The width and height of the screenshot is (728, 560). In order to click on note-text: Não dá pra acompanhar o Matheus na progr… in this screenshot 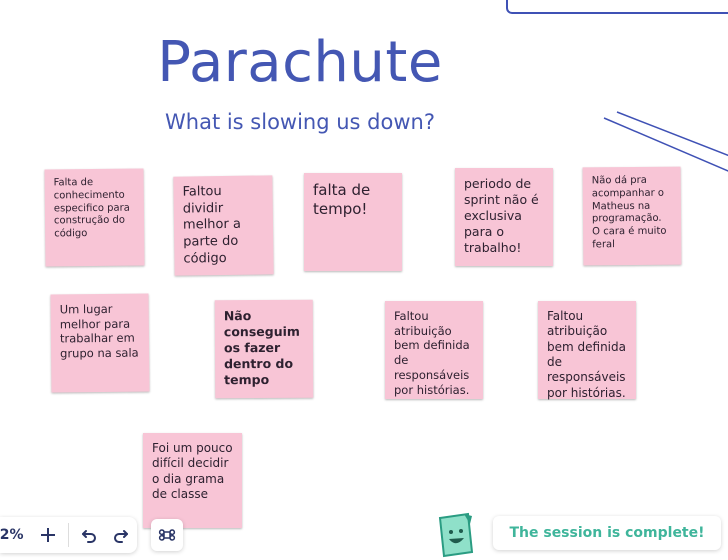, I will do `click(629, 212)`.